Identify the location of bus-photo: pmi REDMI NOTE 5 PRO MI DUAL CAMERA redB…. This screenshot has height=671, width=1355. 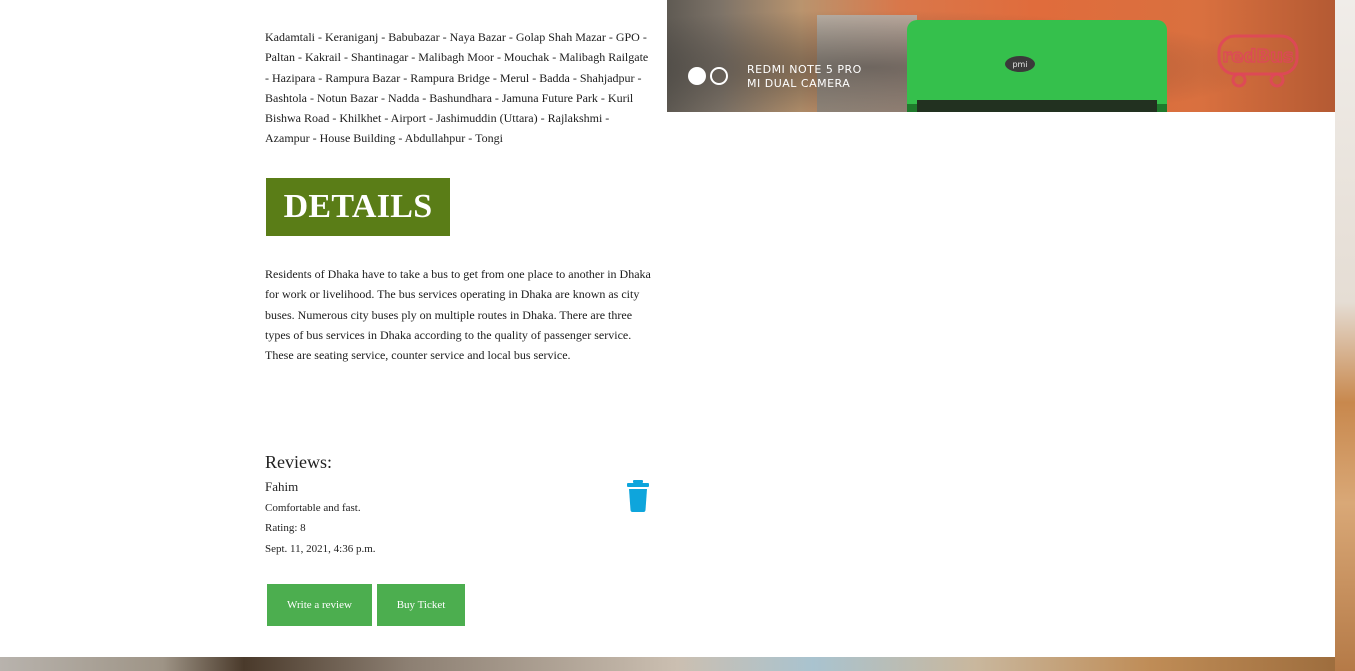
(1001, 56).